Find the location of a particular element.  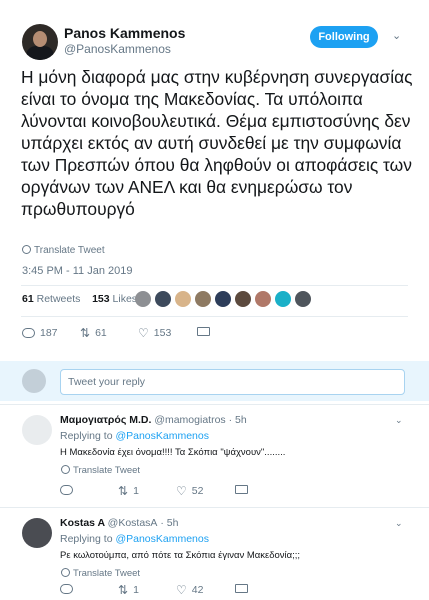

like-button: ♡ 42 is located at coordinates (189, 590).